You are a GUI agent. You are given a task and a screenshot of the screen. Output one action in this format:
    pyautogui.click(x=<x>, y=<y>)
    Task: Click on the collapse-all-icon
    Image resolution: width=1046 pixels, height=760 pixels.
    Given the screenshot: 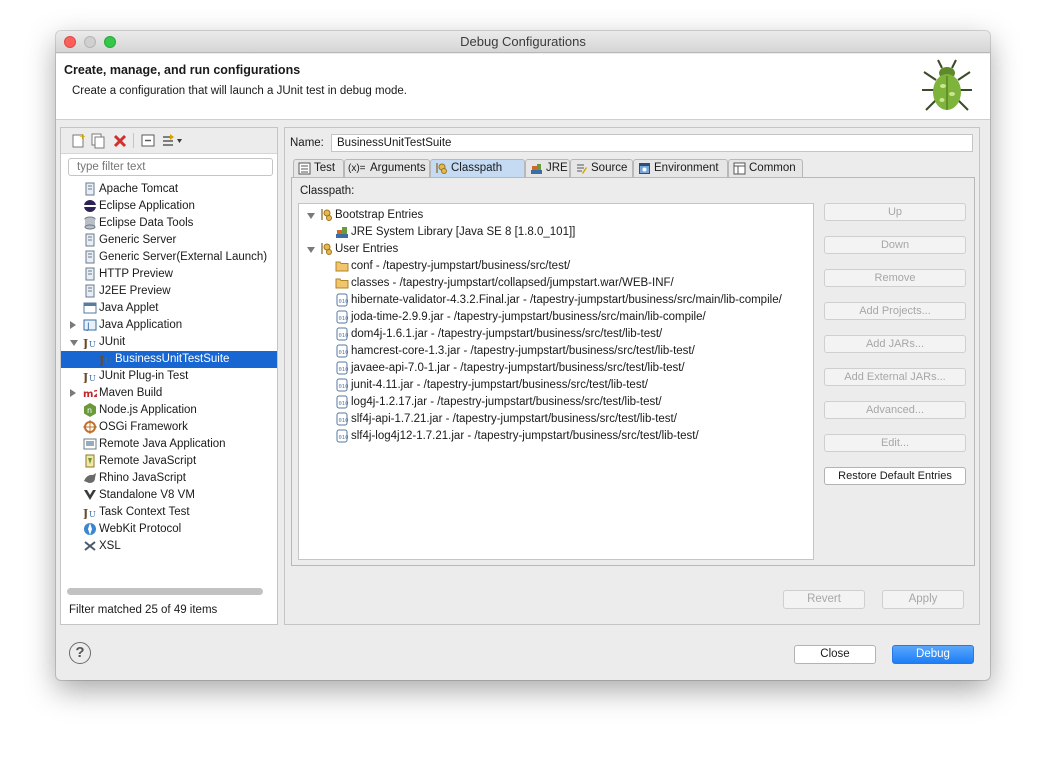 What is the action you would take?
    pyautogui.click(x=148, y=140)
    